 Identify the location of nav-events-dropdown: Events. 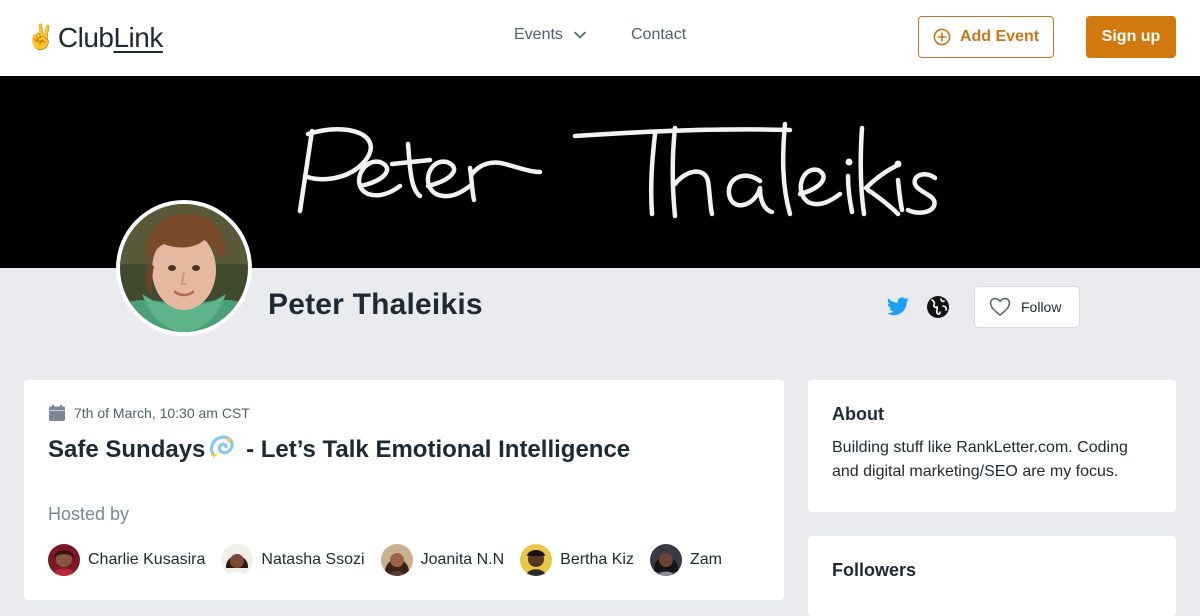
(550, 35).